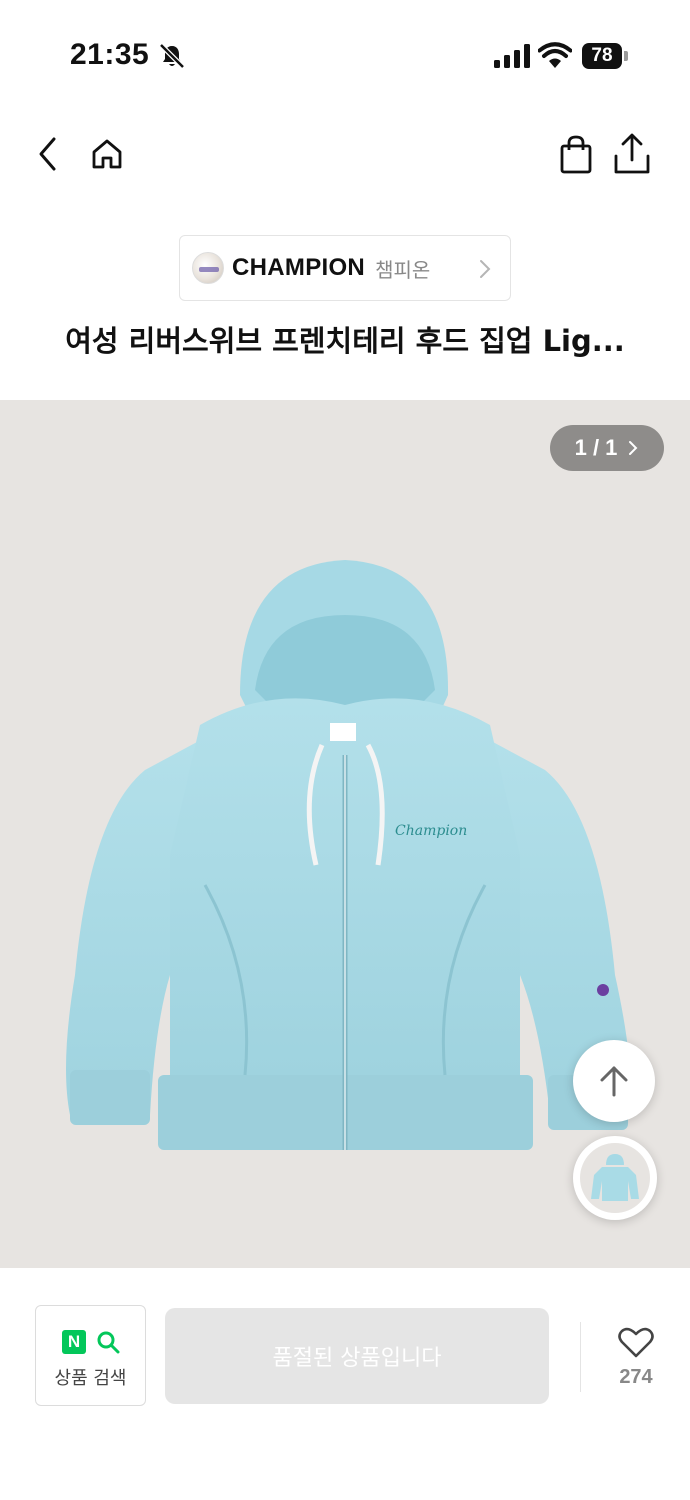  What do you see at coordinates (636, 1377) in the screenshot?
I see `like-count: 274` at bounding box center [636, 1377].